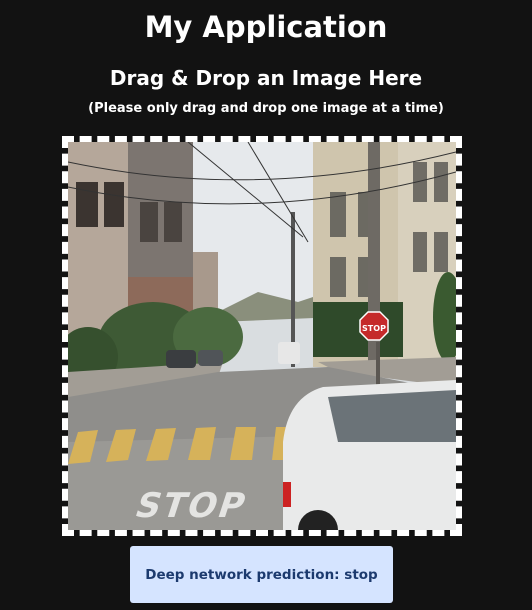  Describe the element at coordinates (266, 27) in the screenshot. I see `app-title: My Application` at that location.